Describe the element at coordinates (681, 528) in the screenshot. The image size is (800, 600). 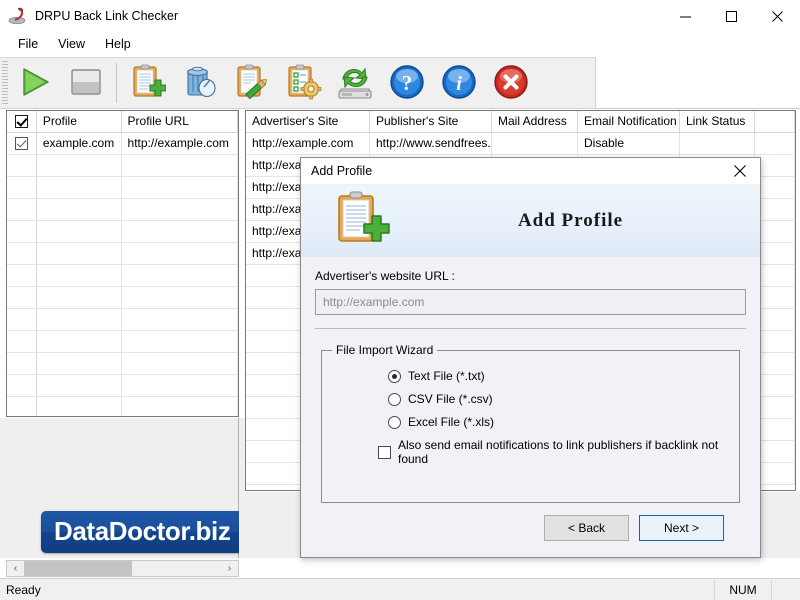
I see `next-button: Next >` at that location.